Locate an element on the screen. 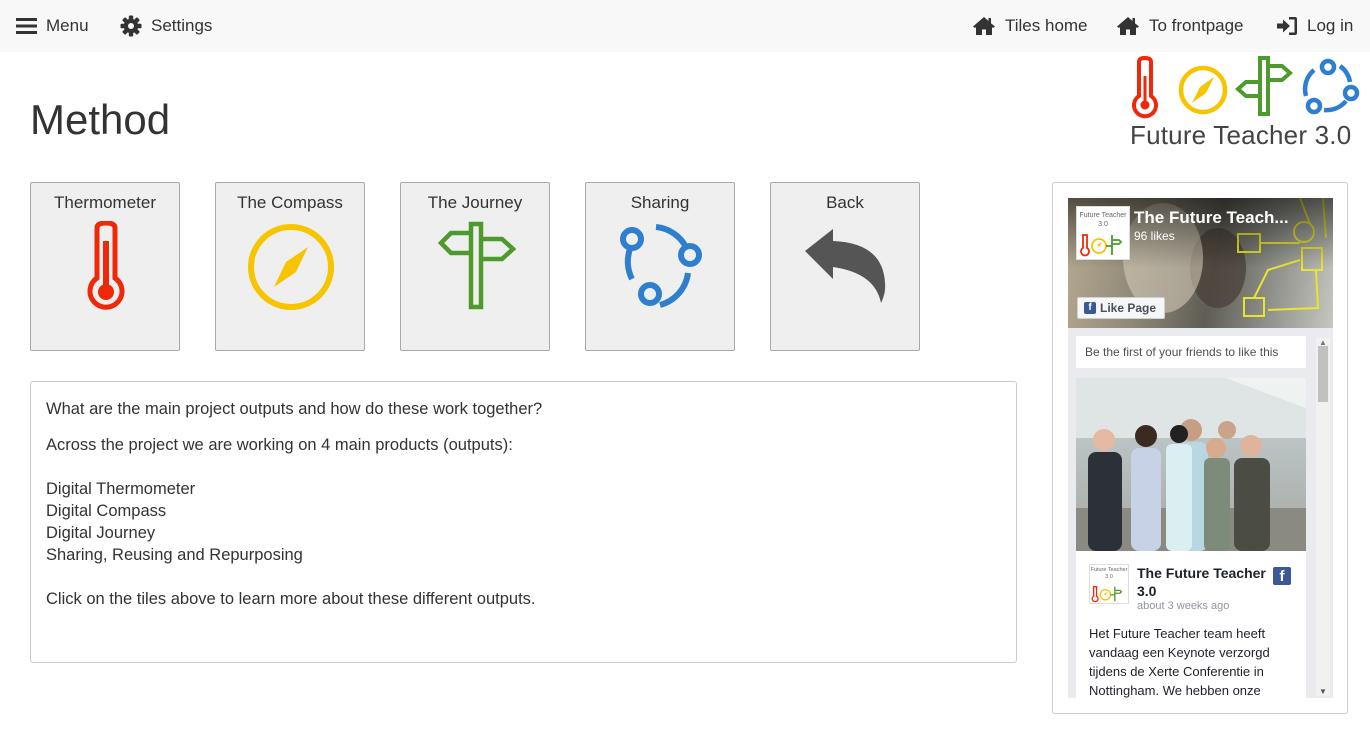 The image size is (1370, 741). gear-icon is located at coordinates (131, 26).